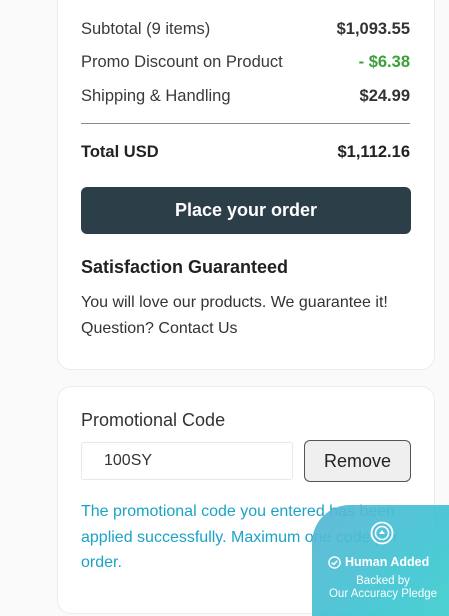 Image resolution: width=449 pixels, height=616 pixels. I want to click on subtotal-value: $1,093.55, so click(373, 29).